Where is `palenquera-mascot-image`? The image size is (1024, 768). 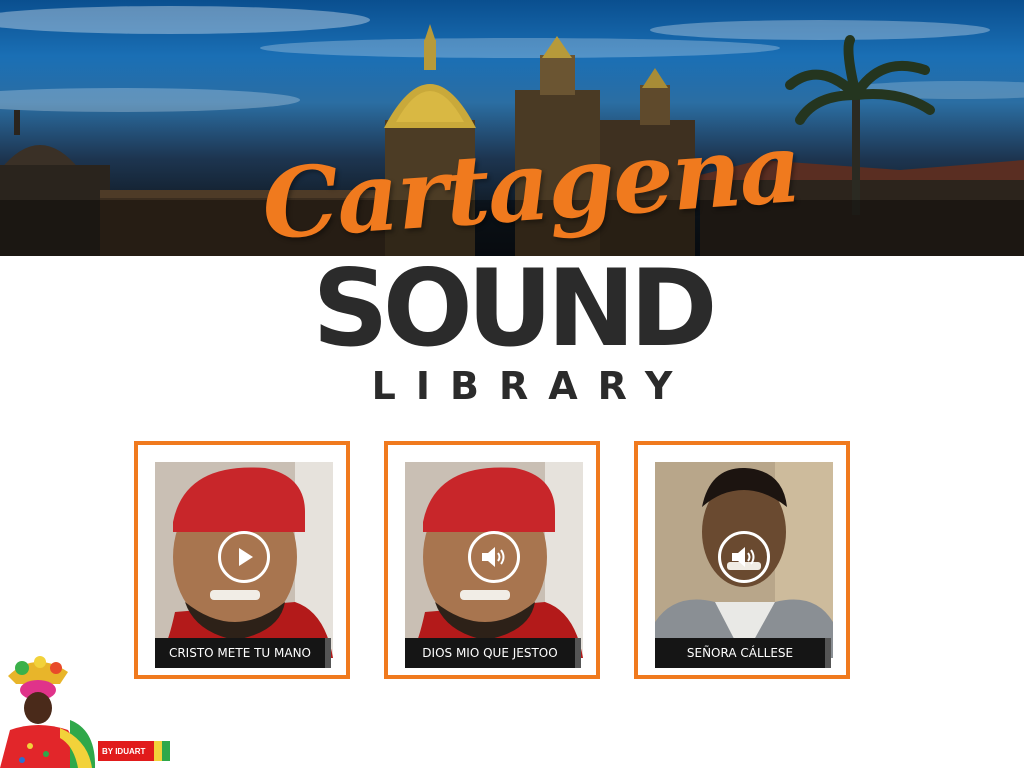 palenquera-mascot-image is located at coordinates (48, 712).